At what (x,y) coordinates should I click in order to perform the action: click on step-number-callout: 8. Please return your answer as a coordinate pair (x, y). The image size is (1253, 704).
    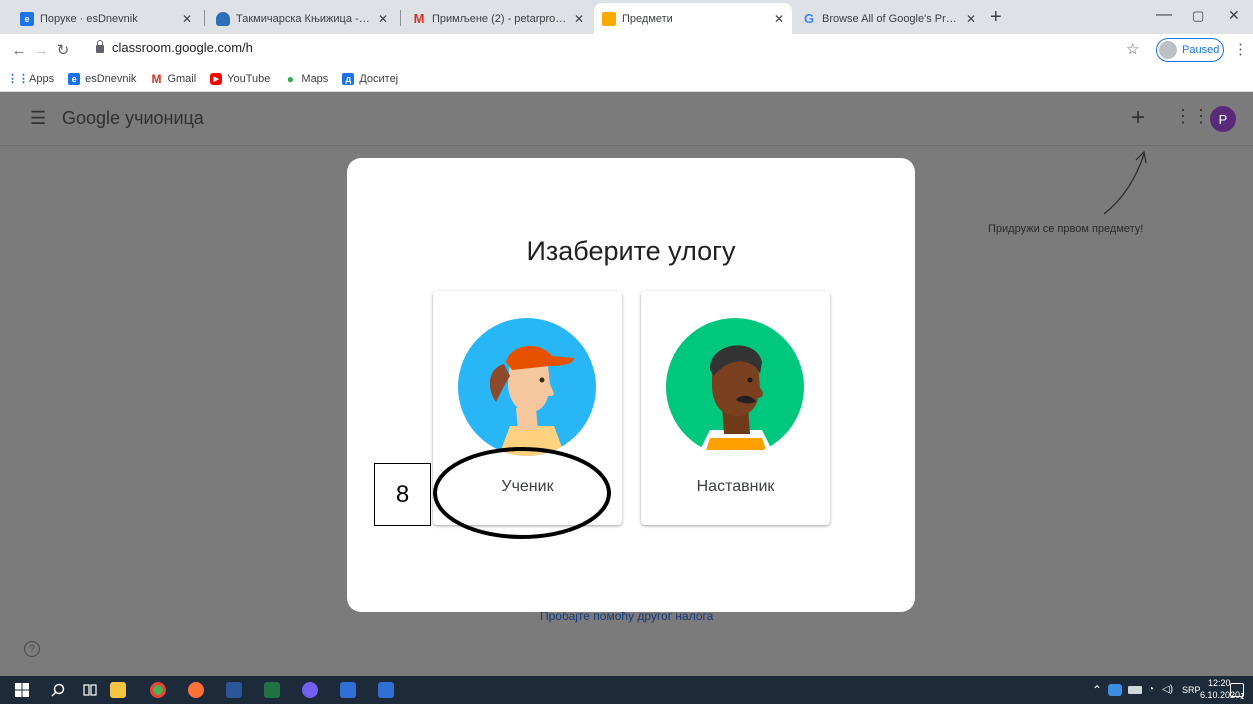
    Looking at the image, I should click on (402, 494).